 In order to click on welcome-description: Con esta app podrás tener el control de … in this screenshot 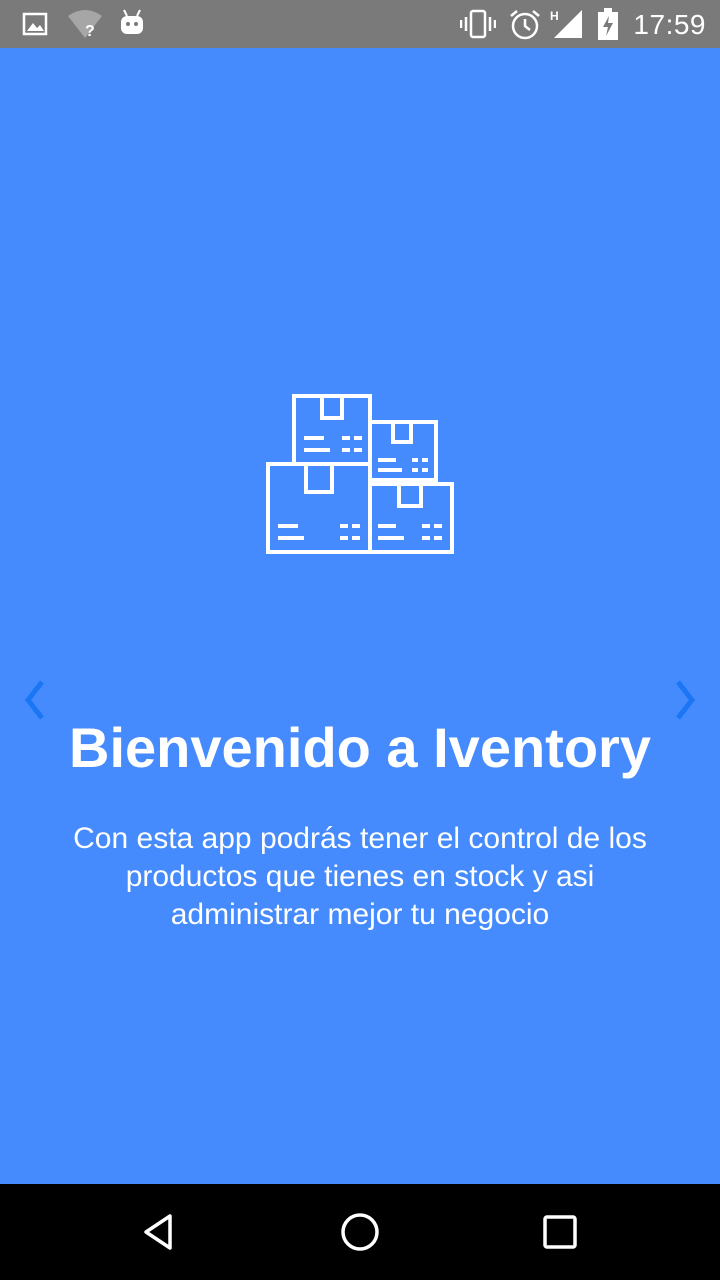, I will do `click(360, 876)`.